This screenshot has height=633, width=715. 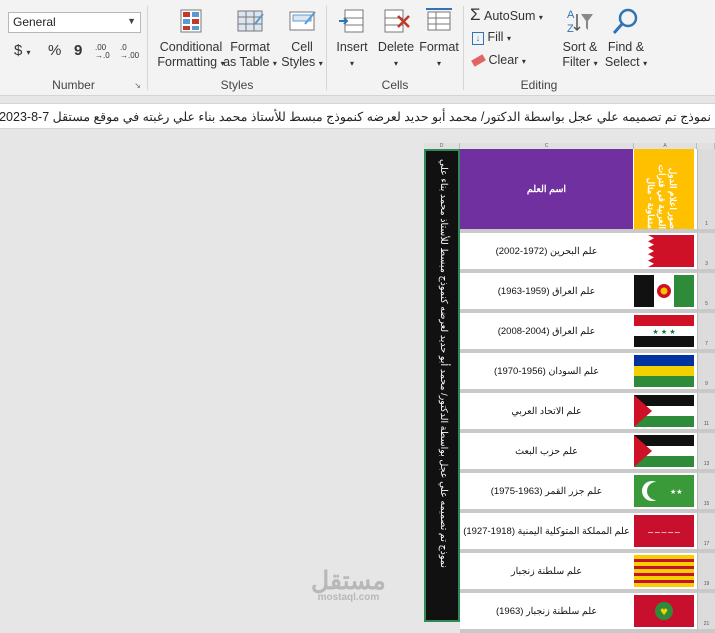 I want to click on number-format-dropdown: General ▼, so click(x=74, y=22).